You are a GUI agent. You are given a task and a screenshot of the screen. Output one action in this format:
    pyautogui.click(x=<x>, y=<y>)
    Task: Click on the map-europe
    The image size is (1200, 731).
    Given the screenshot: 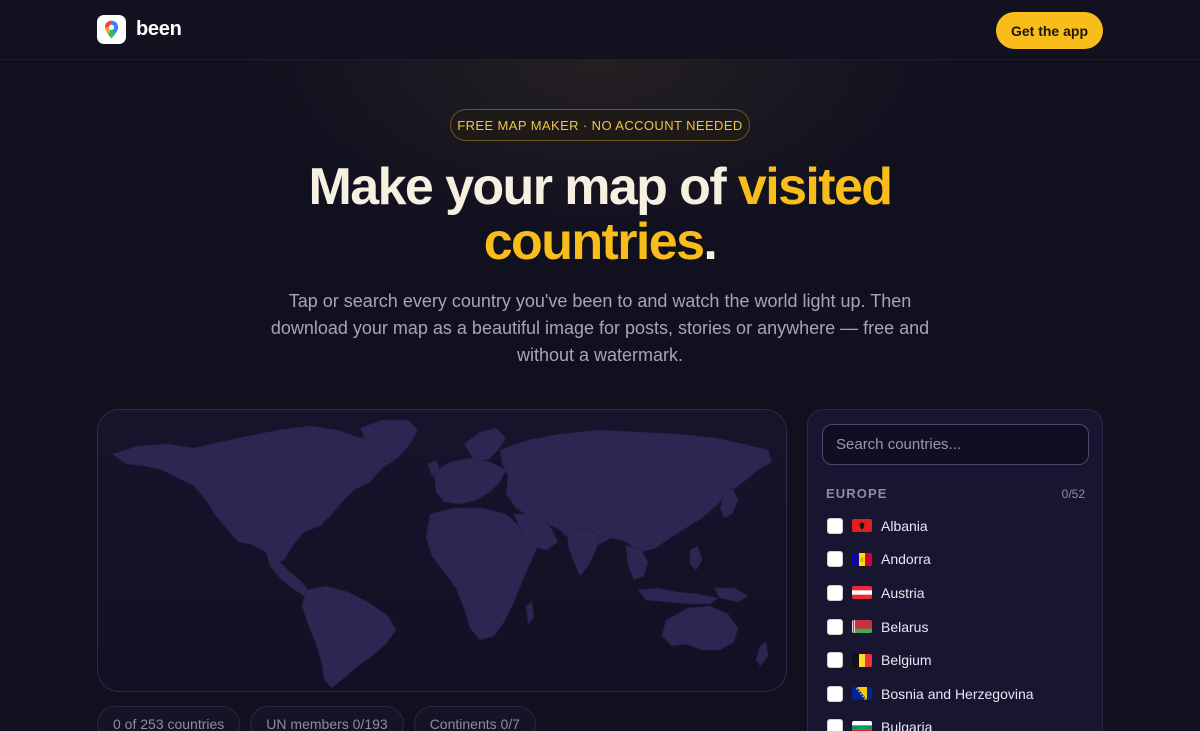 What is the action you would take?
    pyautogui.click(x=470, y=481)
    